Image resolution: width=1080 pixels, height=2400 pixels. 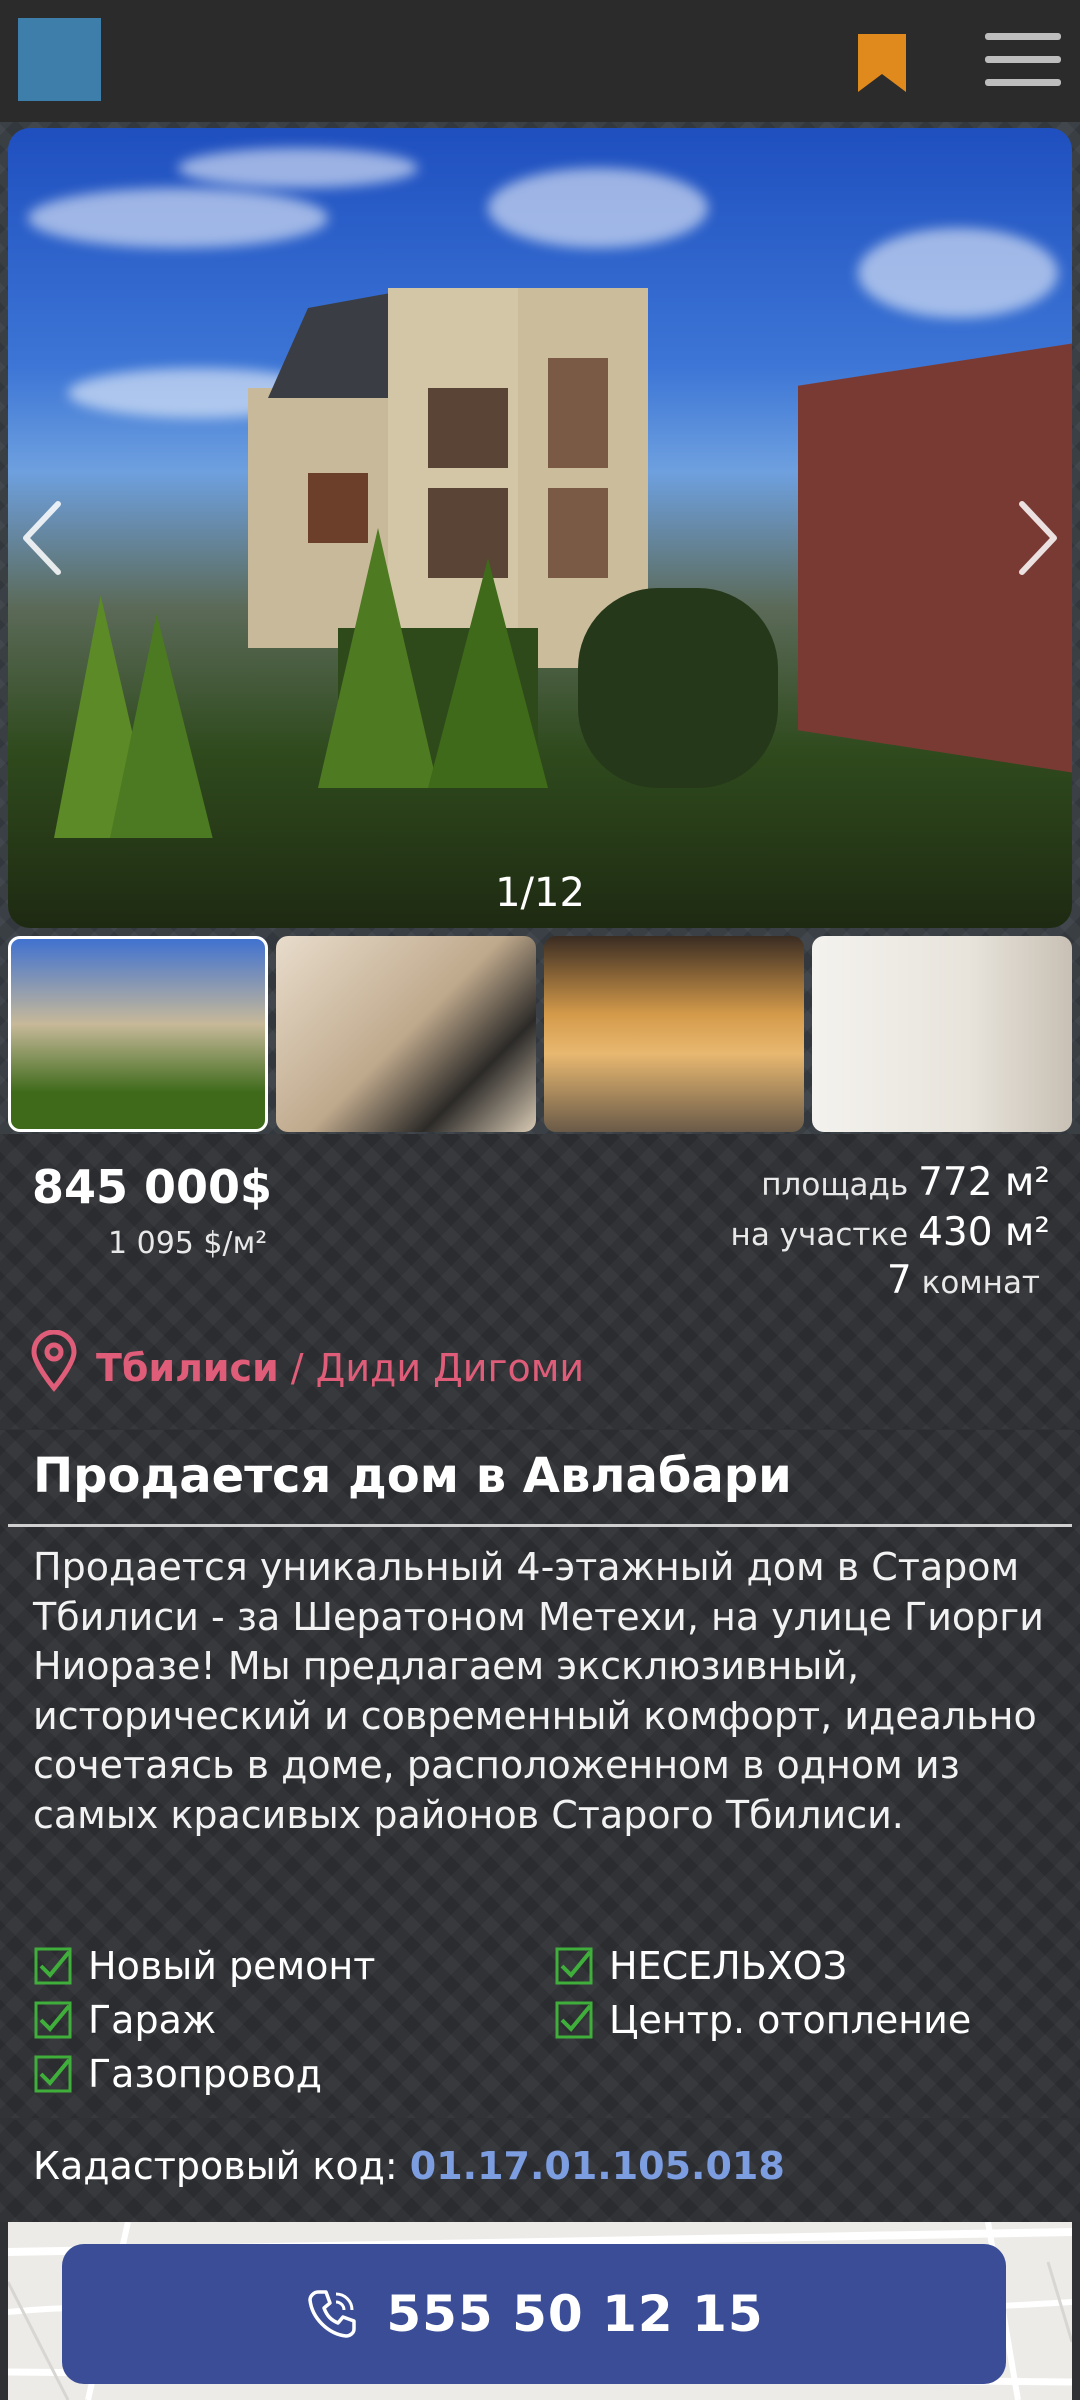 What do you see at coordinates (540, 61) in the screenshot?
I see `top-bar` at bounding box center [540, 61].